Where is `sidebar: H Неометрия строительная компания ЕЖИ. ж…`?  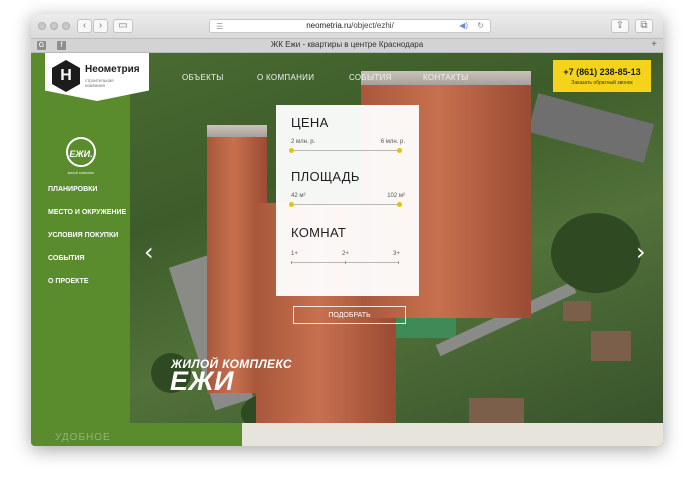 sidebar: H Неометрия строительная компания ЕЖИ. ж… is located at coordinates (90, 238).